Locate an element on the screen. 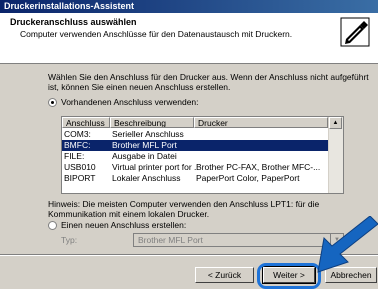 This screenshot has width=378, height=289. table-row: FILE: Ausgabe in Datei is located at coordinates (195, 156).